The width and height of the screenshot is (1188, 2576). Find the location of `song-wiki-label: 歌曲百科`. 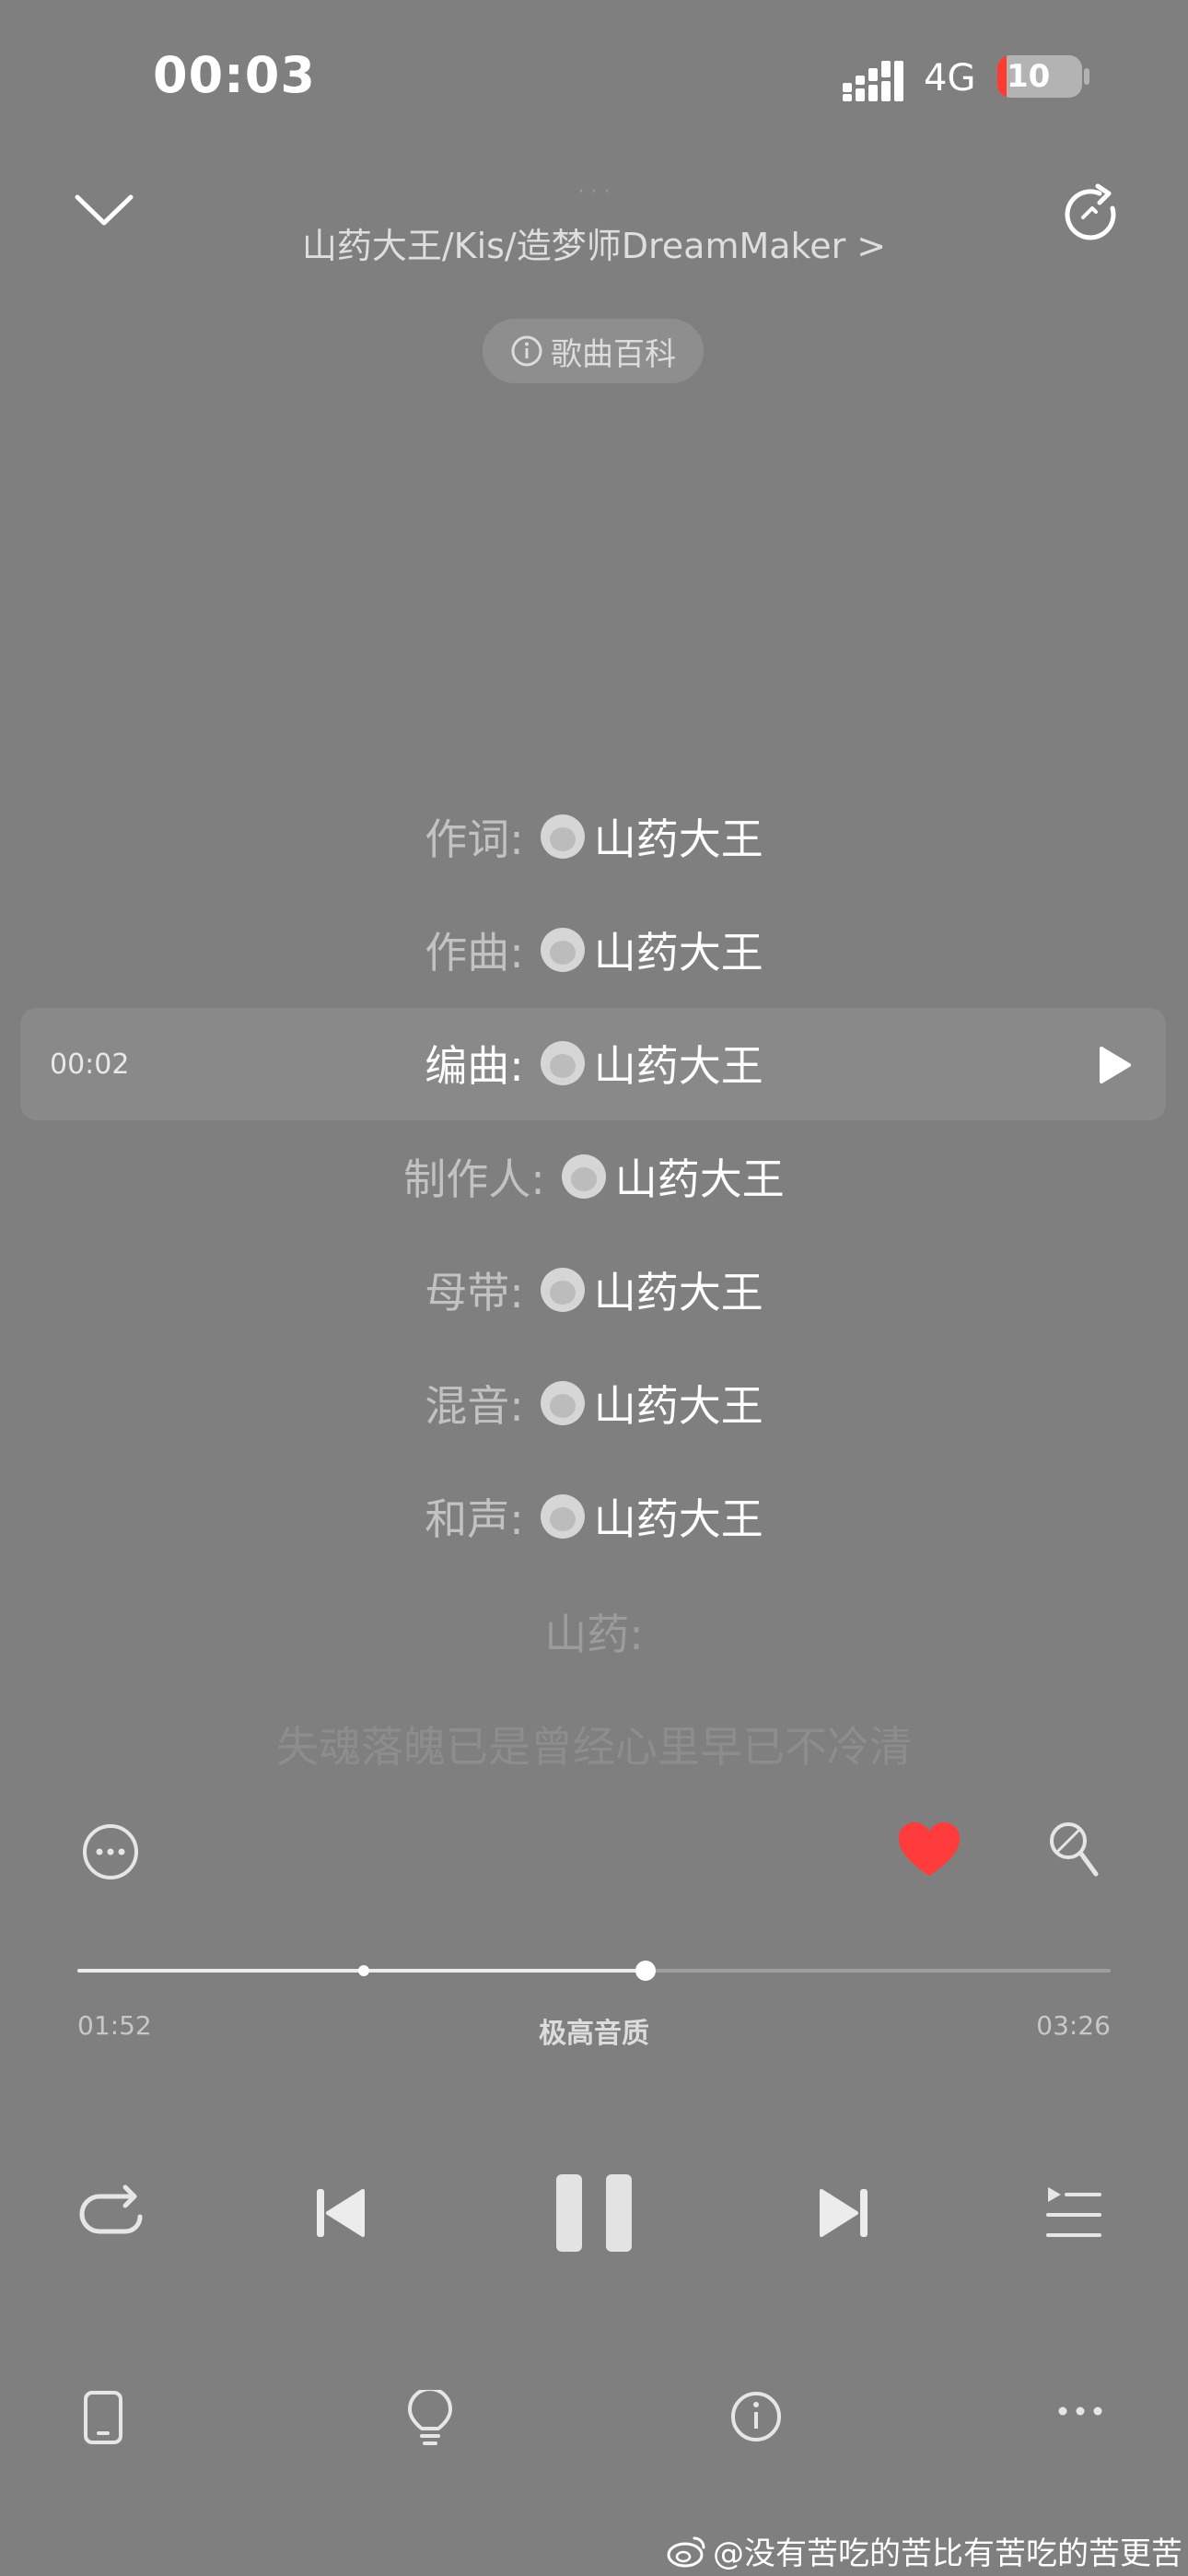

song-wiki-label: 歌曲百科 is located at coordinates (613, 354).